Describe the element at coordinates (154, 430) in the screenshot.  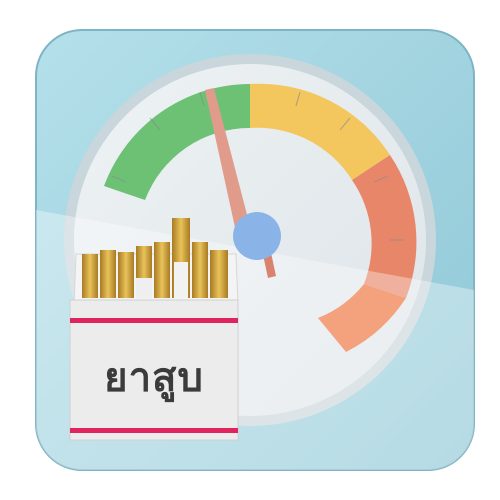
I see `pack-stripe-bottom` at that location.